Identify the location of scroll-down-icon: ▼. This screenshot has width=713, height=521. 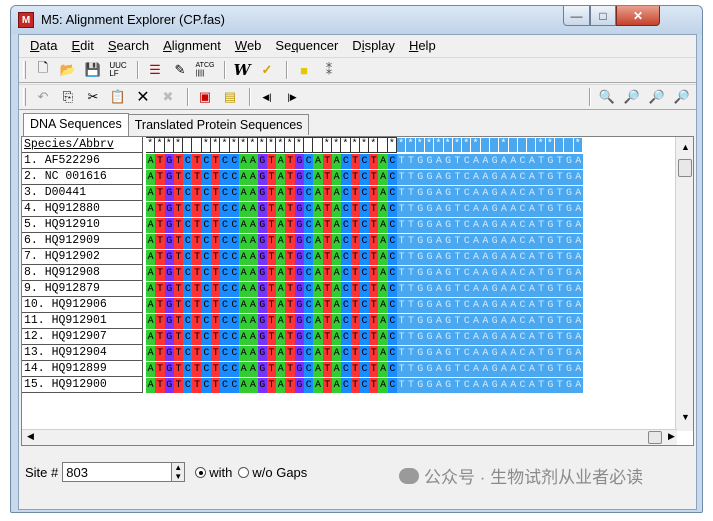
(685, 417).